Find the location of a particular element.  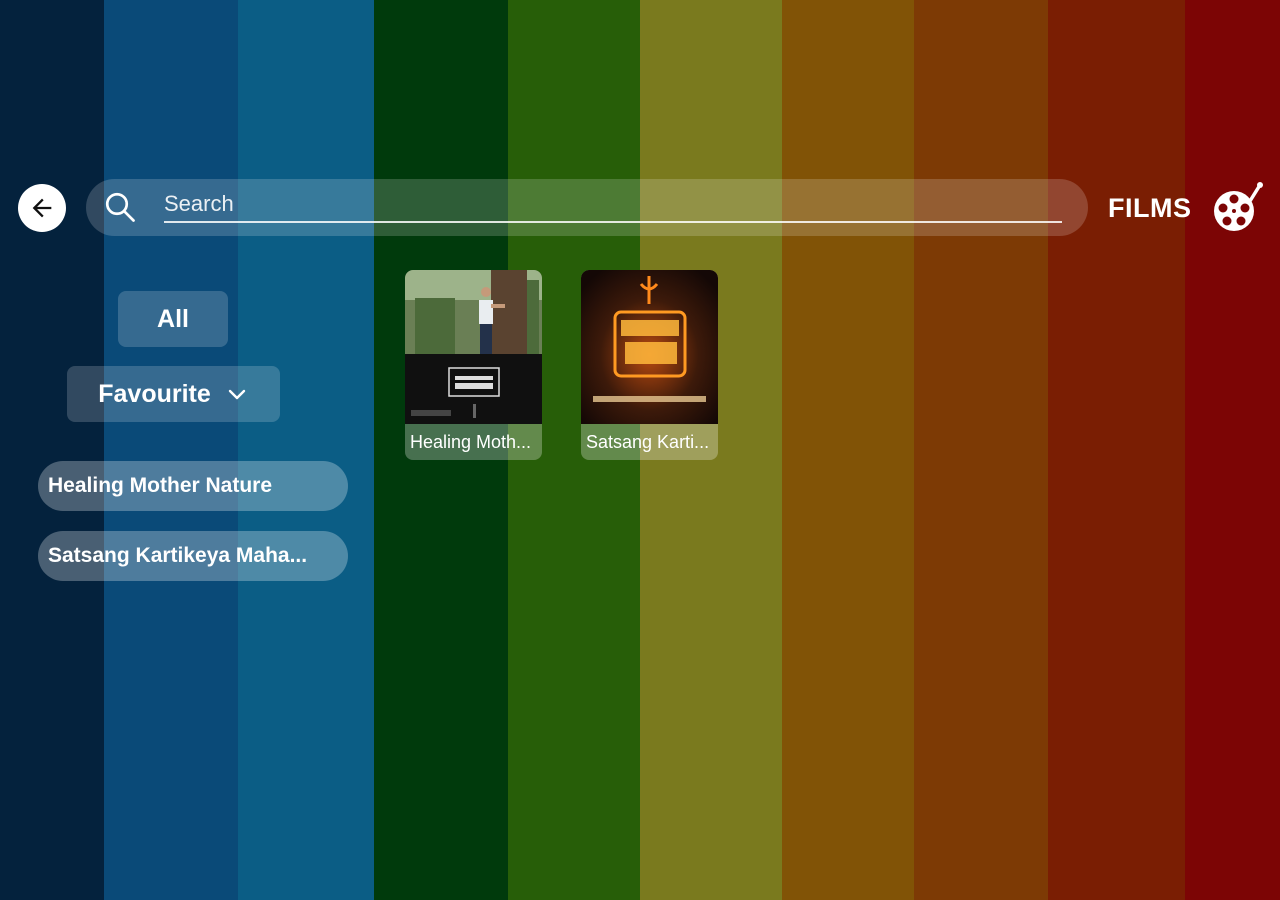

filter-all-label: All is located at coordinates (173, 318).